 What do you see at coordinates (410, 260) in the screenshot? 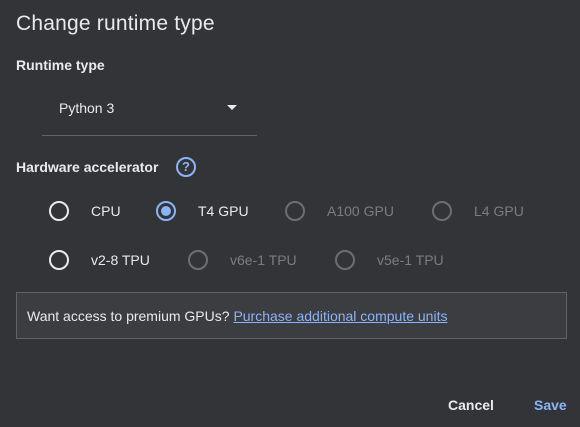
I see `radio-label-v5e-1-tpu: v5e-1 TPU` at bounding box center [410, 260].